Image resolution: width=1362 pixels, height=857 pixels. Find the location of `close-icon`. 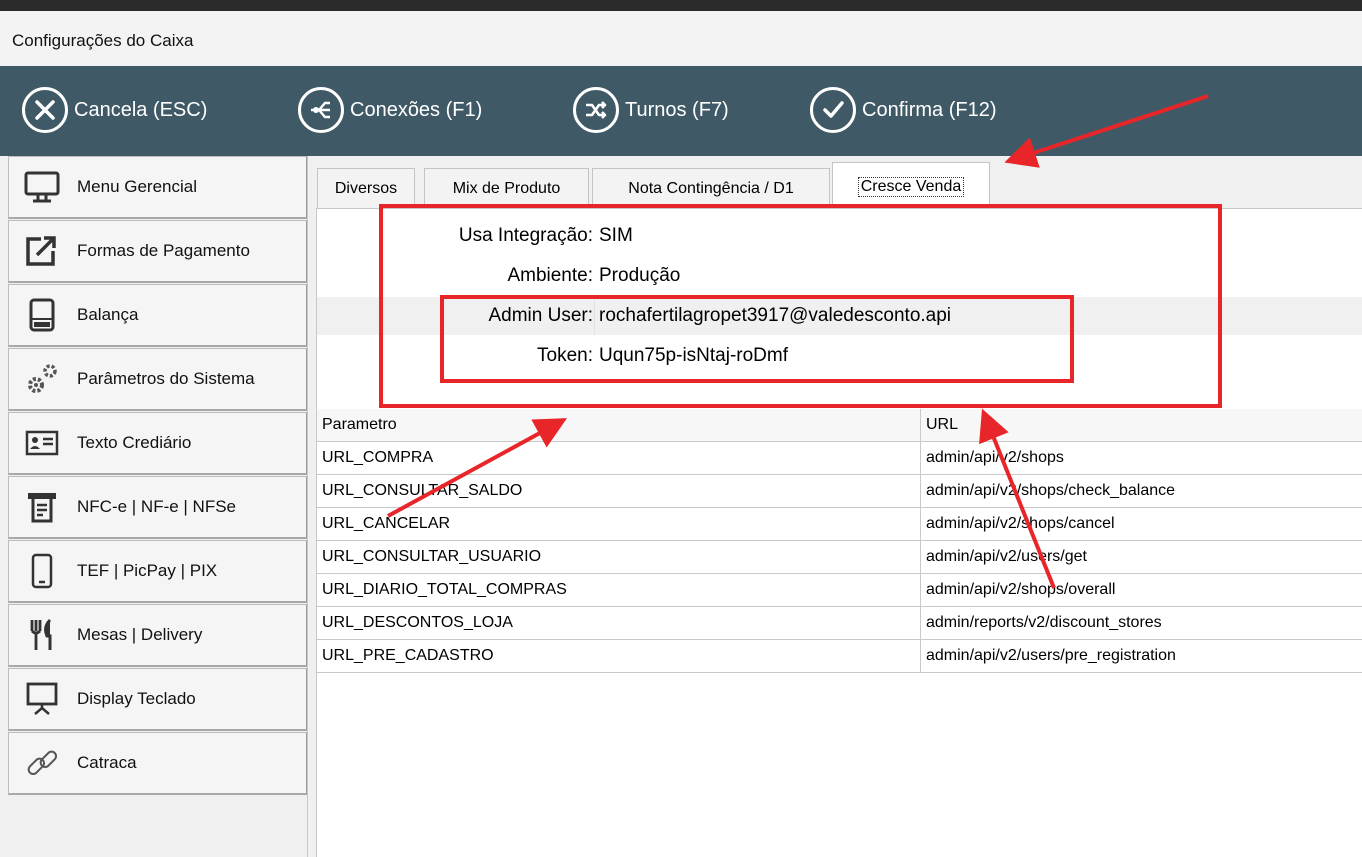

close-icon is located at coordinates (45, 110).